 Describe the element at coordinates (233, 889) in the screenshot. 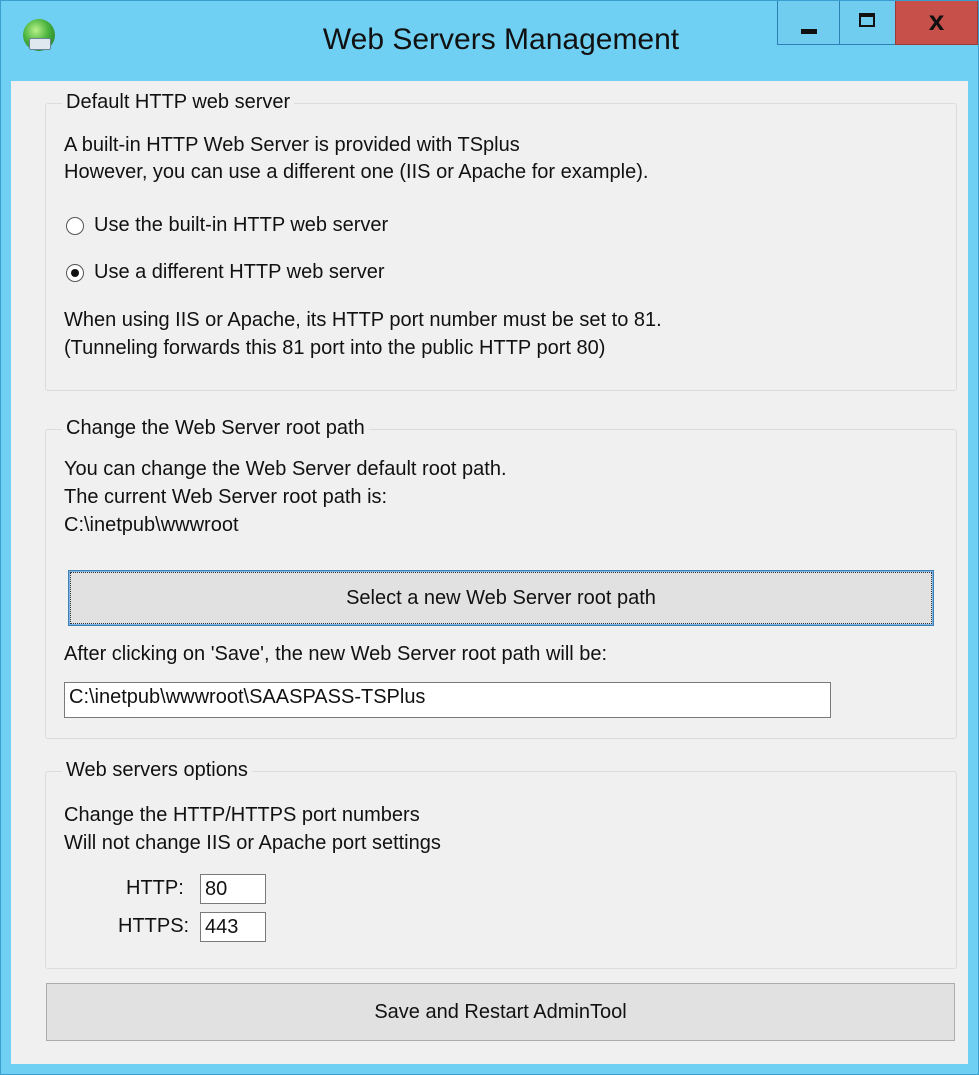

I see `http-port-field: 80` at that location.